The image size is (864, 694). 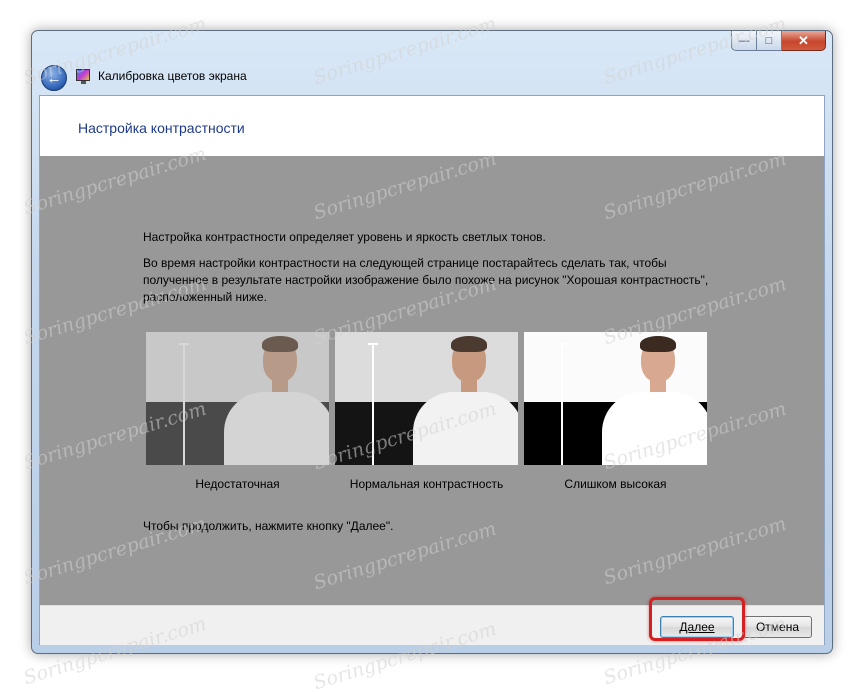 I want to click on display-calibration-icon, so click(x=83, y=76).